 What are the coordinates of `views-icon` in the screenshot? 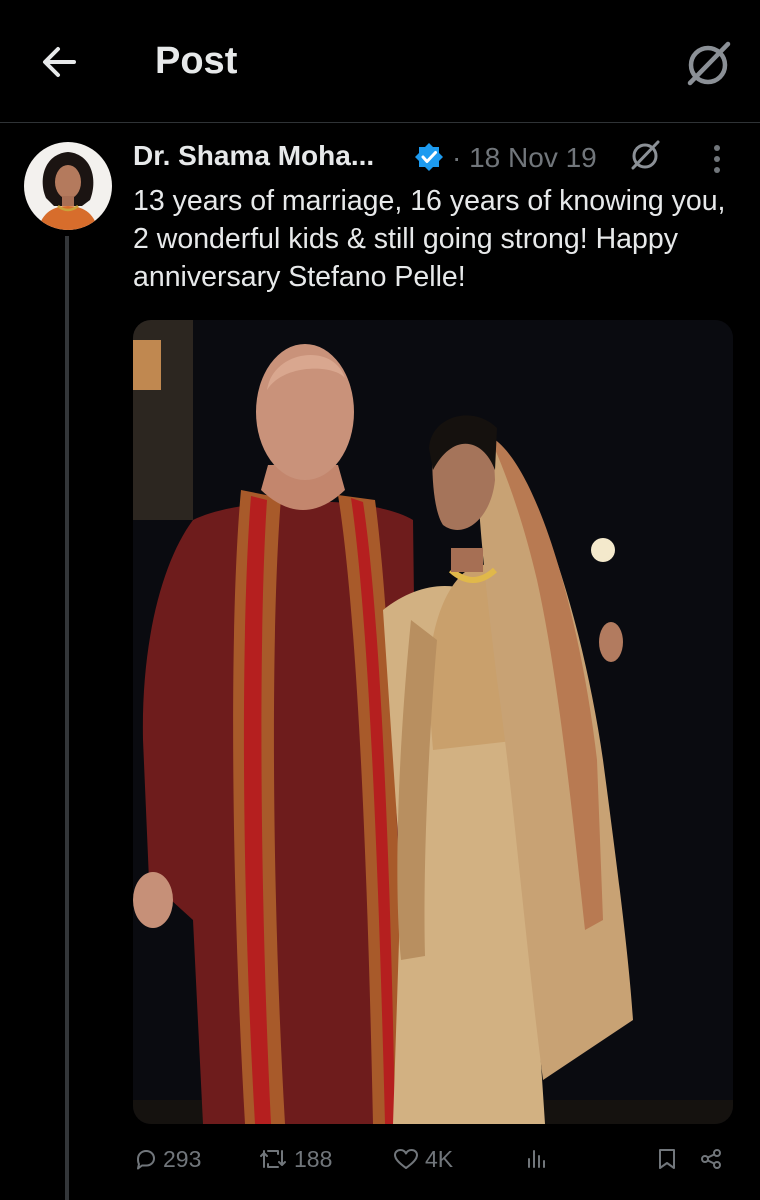 It's located at (536, 1159).